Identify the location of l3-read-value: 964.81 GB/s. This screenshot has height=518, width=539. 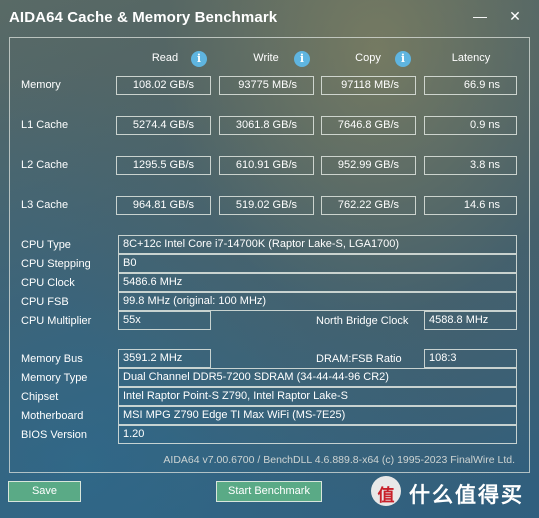
(163, 205).